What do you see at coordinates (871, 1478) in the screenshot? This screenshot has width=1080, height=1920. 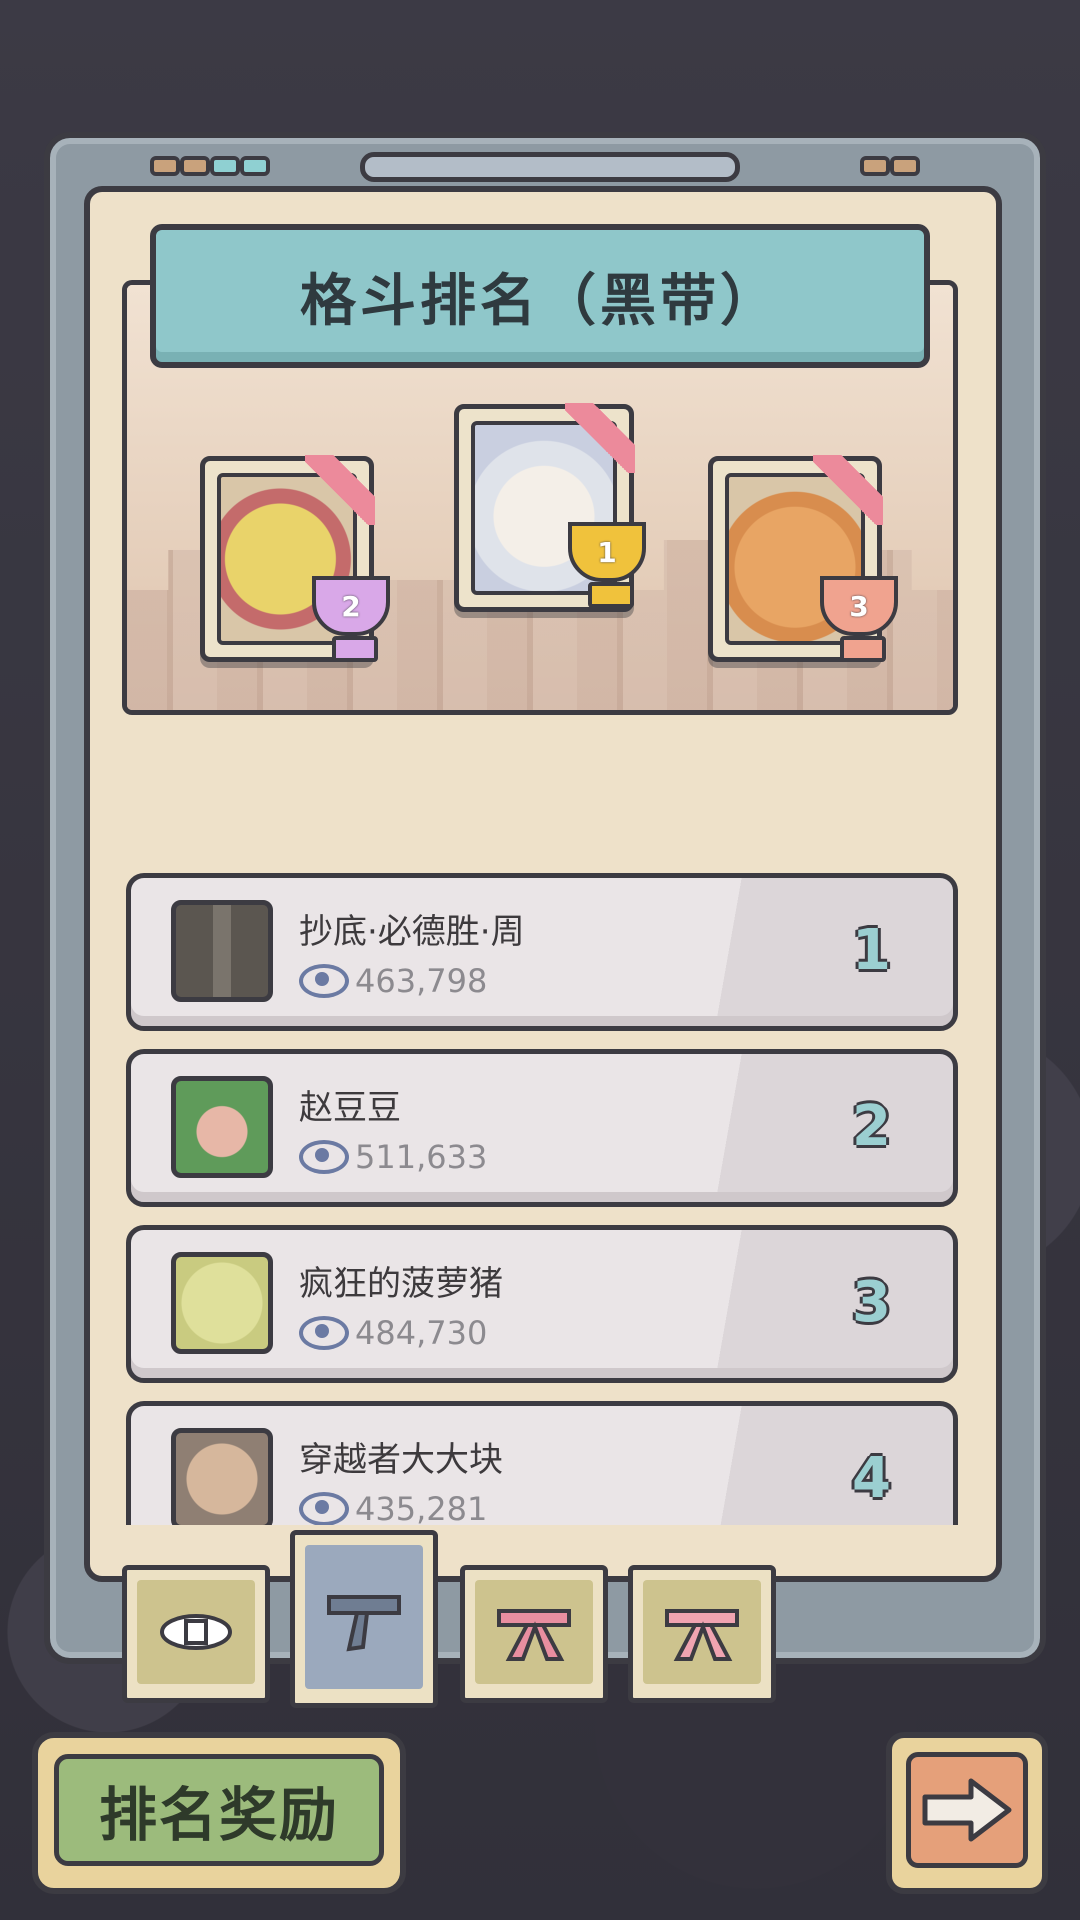 I see `rank-number: 4` at bounding box center [871, 1478].